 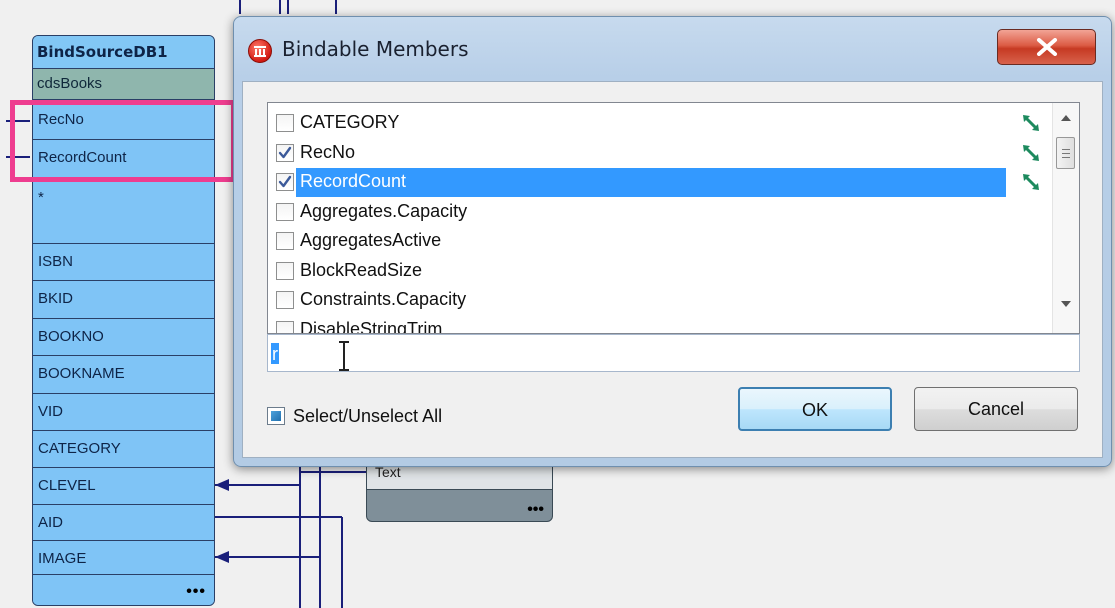 What do you see at coordinates (384, 210) in the screenshot?
I see `member-label: Aggregates.Capacity` at bounding box center [384, 210].